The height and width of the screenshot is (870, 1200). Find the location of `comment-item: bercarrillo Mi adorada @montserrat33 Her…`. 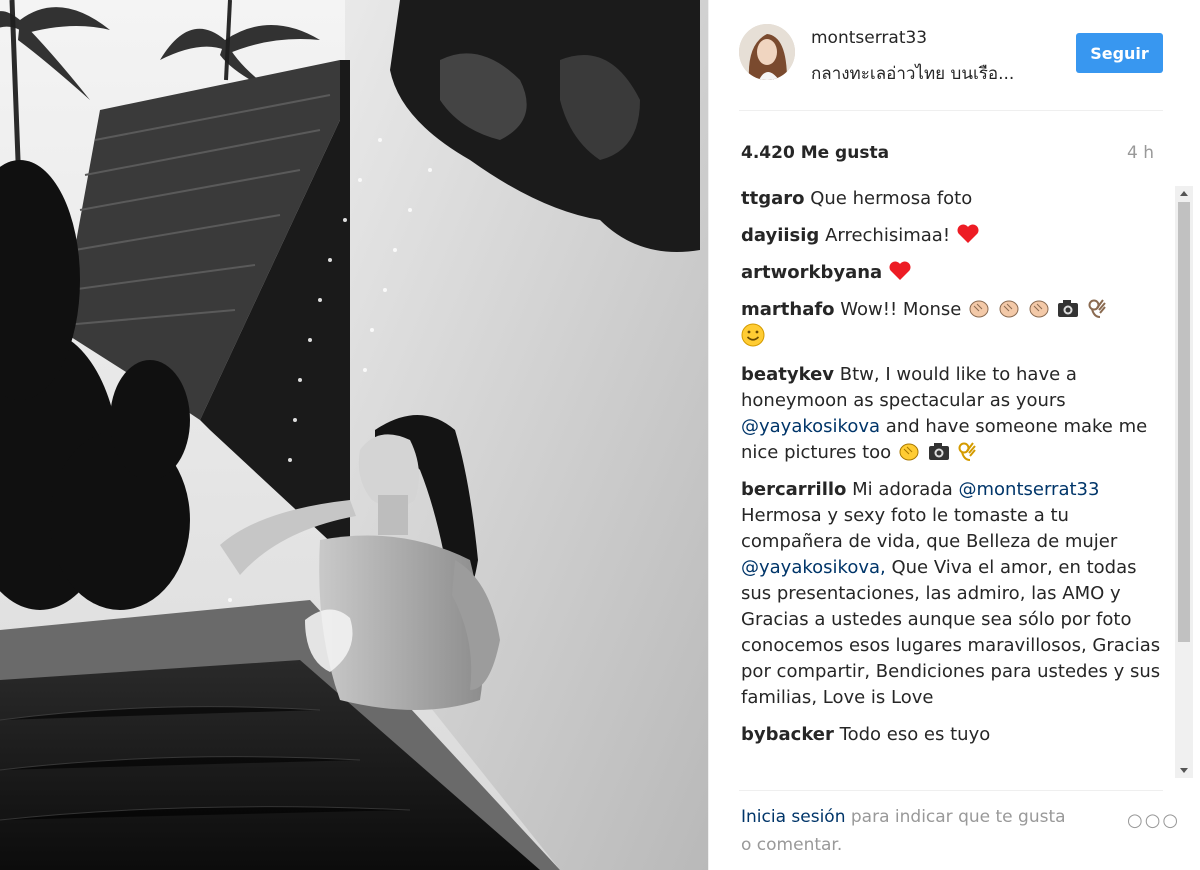

comment-item: bercarrillo Mi adorada @montserrat33 Her… is located at coordinates (951, 594).